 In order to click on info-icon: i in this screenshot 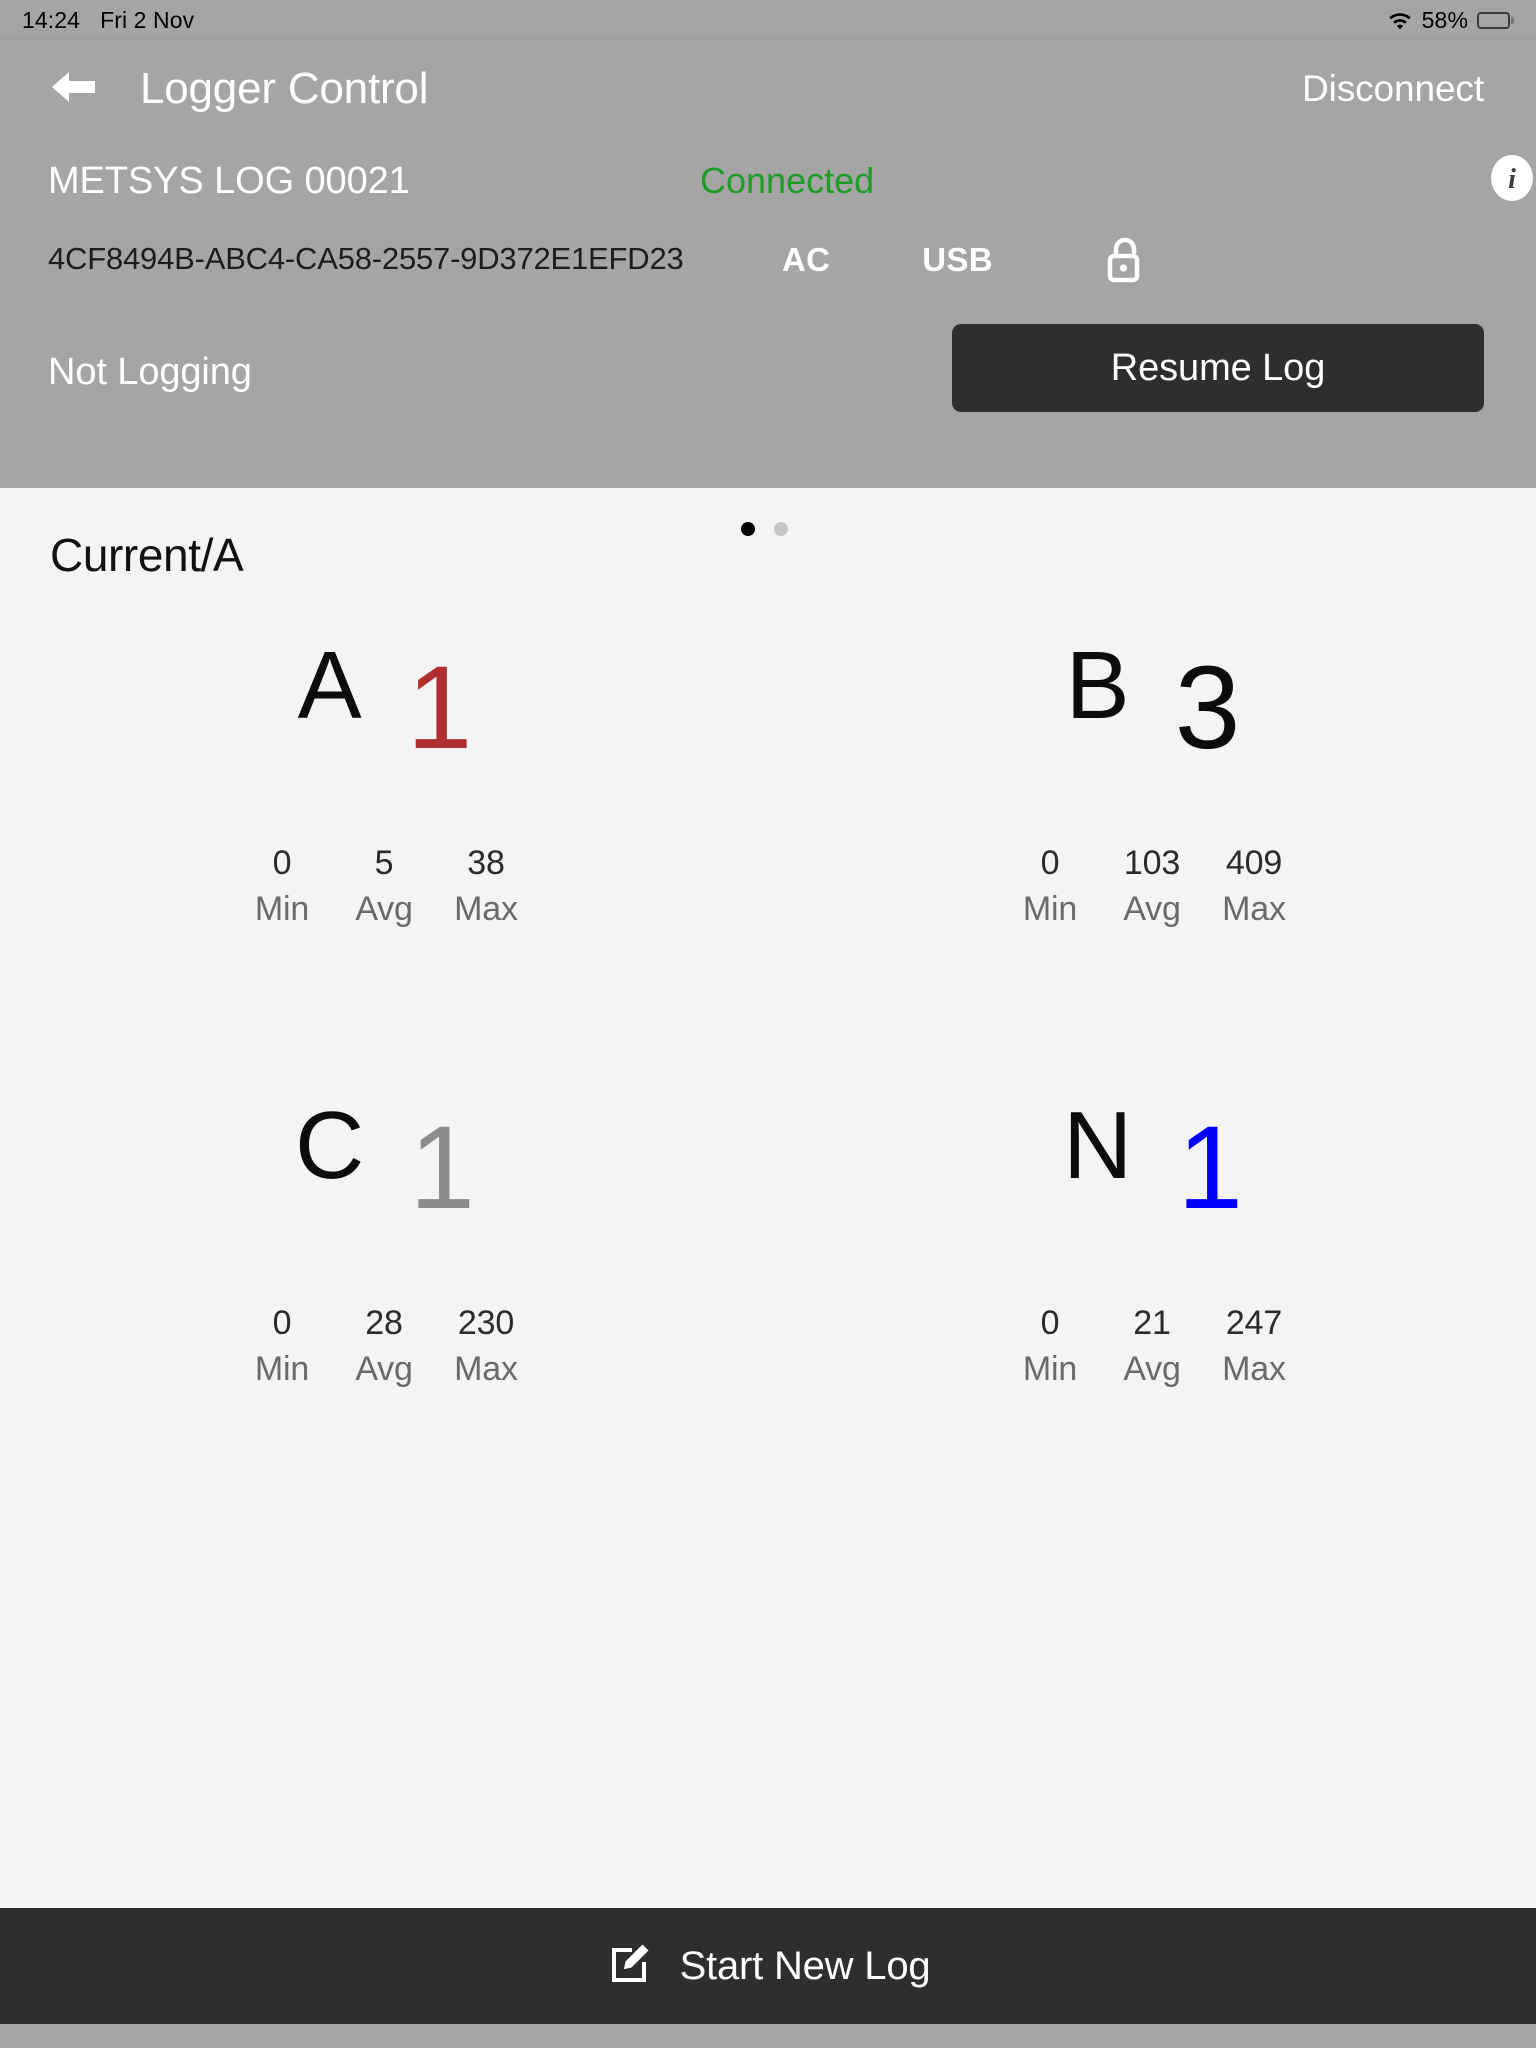, I will do `click(1512, 178)`.